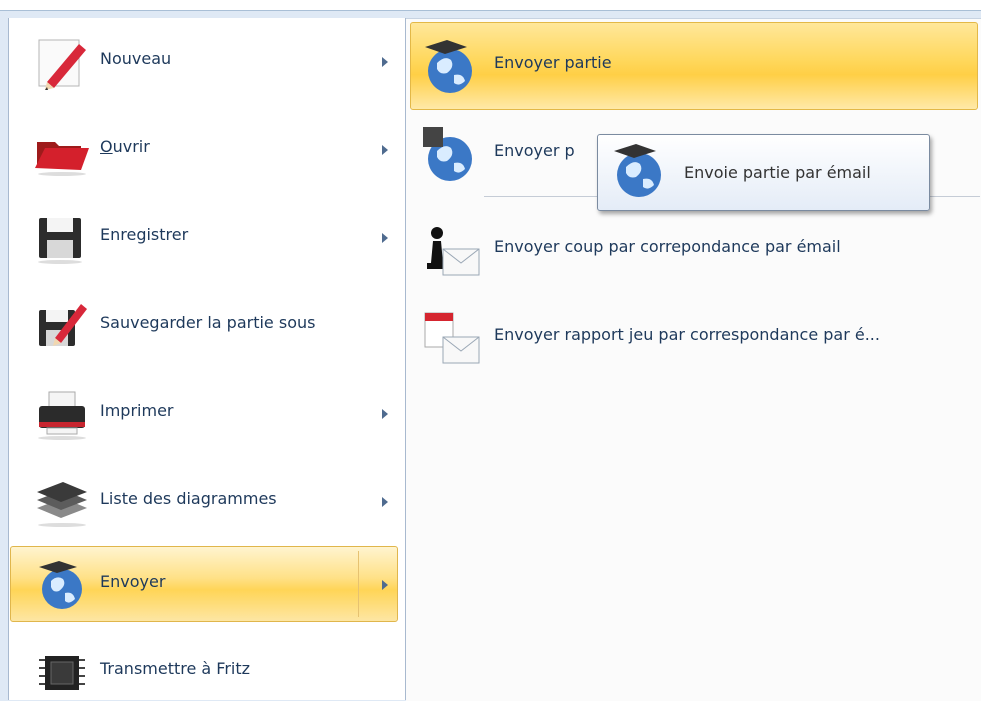 This screenshot has width=981, height=709. What do you see at coordinates (62, 673) in the screenshot?
I see `chip-icon` at bounding box center [62, 673].